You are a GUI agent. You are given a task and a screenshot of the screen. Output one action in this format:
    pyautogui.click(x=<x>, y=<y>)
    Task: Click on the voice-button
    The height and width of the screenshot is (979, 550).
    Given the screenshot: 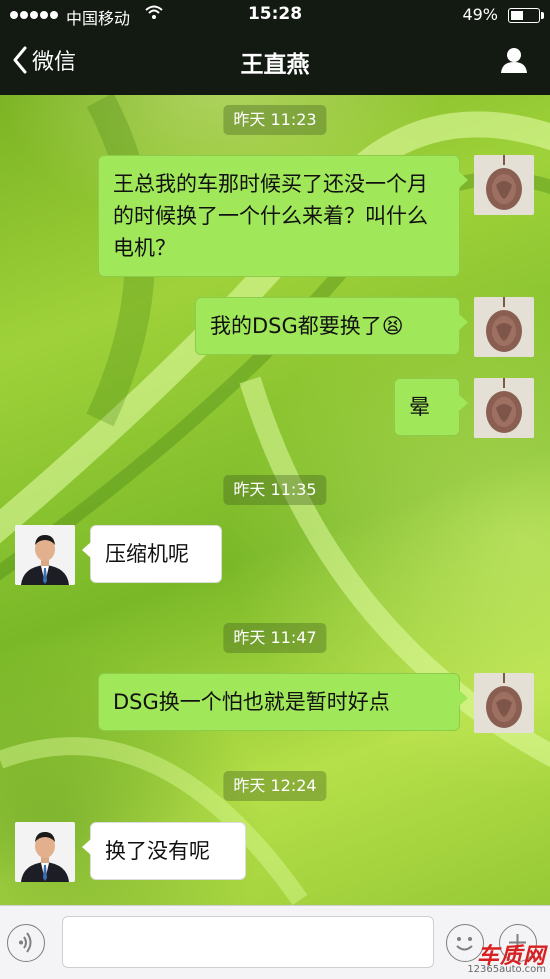 What is the action you would take?
    pyautogui.click(x=26, y=943)
    